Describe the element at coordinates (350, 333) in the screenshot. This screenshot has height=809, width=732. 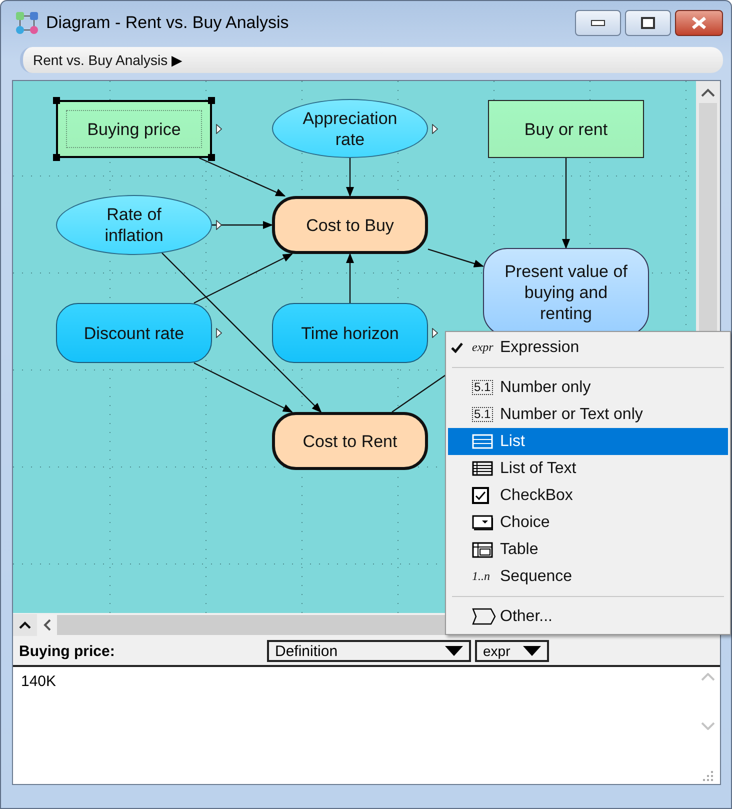
I see `variable-node: Time horizon` at that location.